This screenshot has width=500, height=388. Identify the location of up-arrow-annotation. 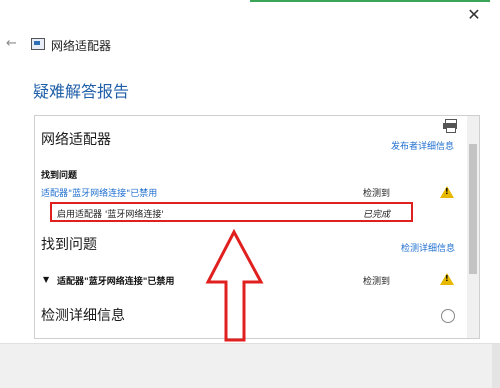
(234, 285).